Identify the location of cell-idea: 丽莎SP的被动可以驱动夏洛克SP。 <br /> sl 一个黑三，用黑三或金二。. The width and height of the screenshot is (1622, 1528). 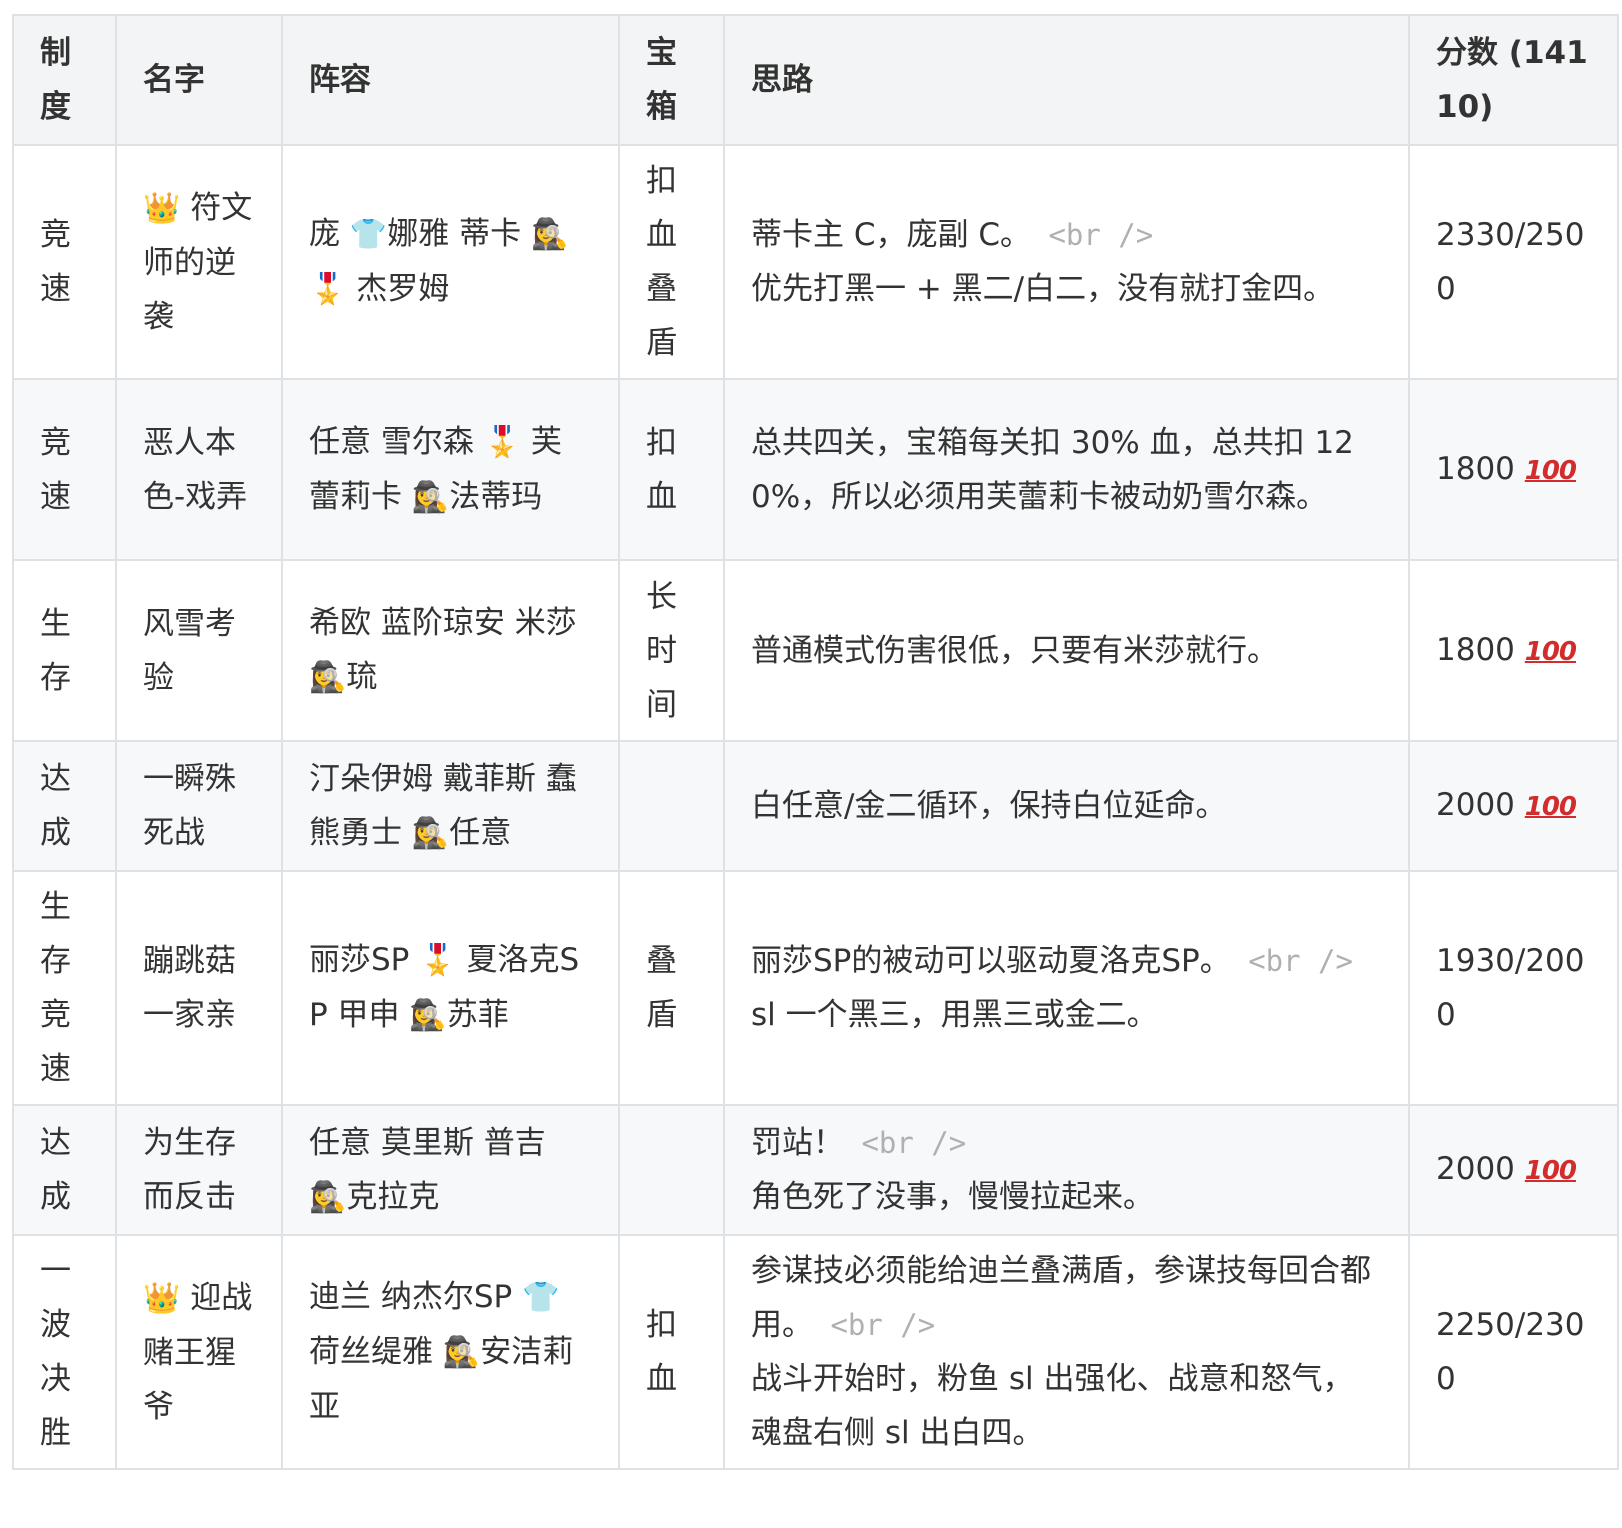
(1066, 988).